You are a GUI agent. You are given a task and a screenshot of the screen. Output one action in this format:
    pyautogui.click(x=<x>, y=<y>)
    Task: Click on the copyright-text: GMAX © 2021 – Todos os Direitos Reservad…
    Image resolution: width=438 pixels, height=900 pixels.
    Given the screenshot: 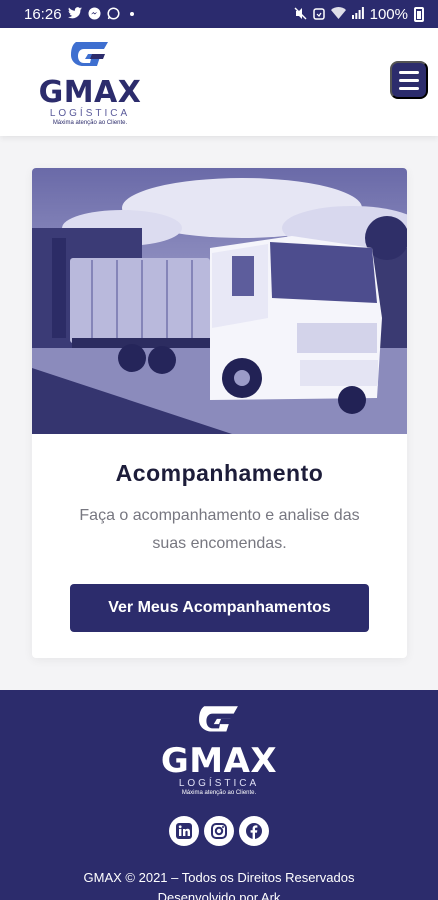 What is the action you would take?
    pyautogui.click(x=219, y=877)
    